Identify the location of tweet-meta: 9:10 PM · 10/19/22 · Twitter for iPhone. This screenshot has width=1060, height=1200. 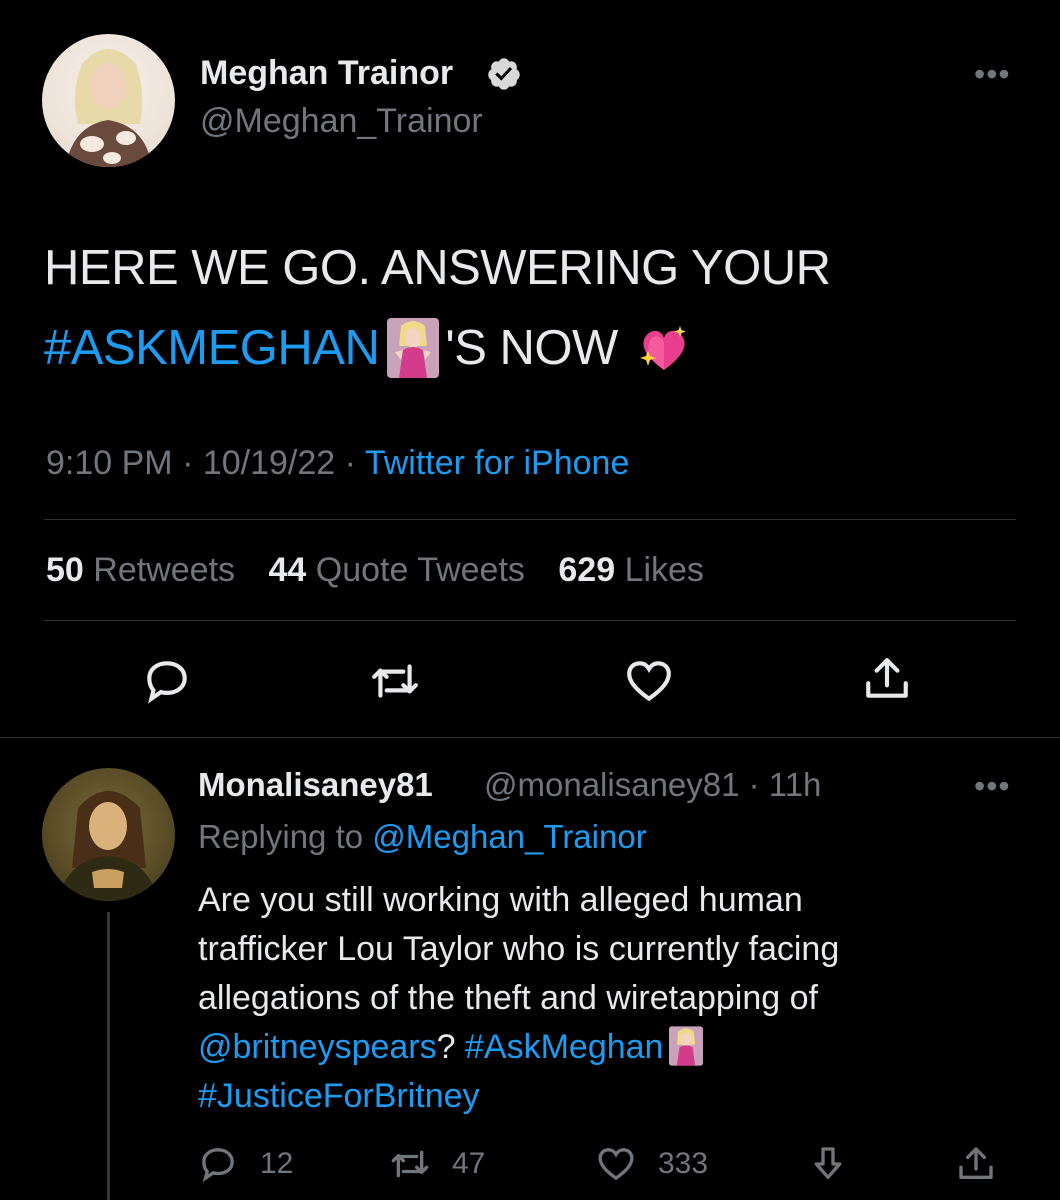
(338, 463).